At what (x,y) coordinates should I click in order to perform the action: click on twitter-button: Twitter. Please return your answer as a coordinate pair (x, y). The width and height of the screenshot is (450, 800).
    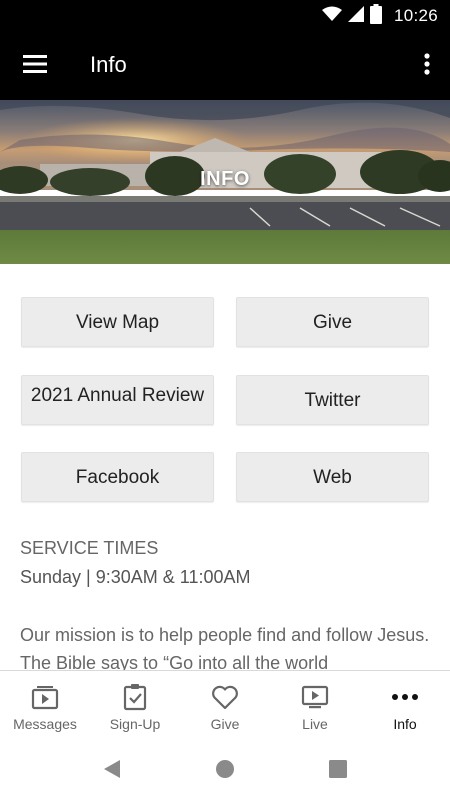
    Looking at the image, I should click on (332, 400).